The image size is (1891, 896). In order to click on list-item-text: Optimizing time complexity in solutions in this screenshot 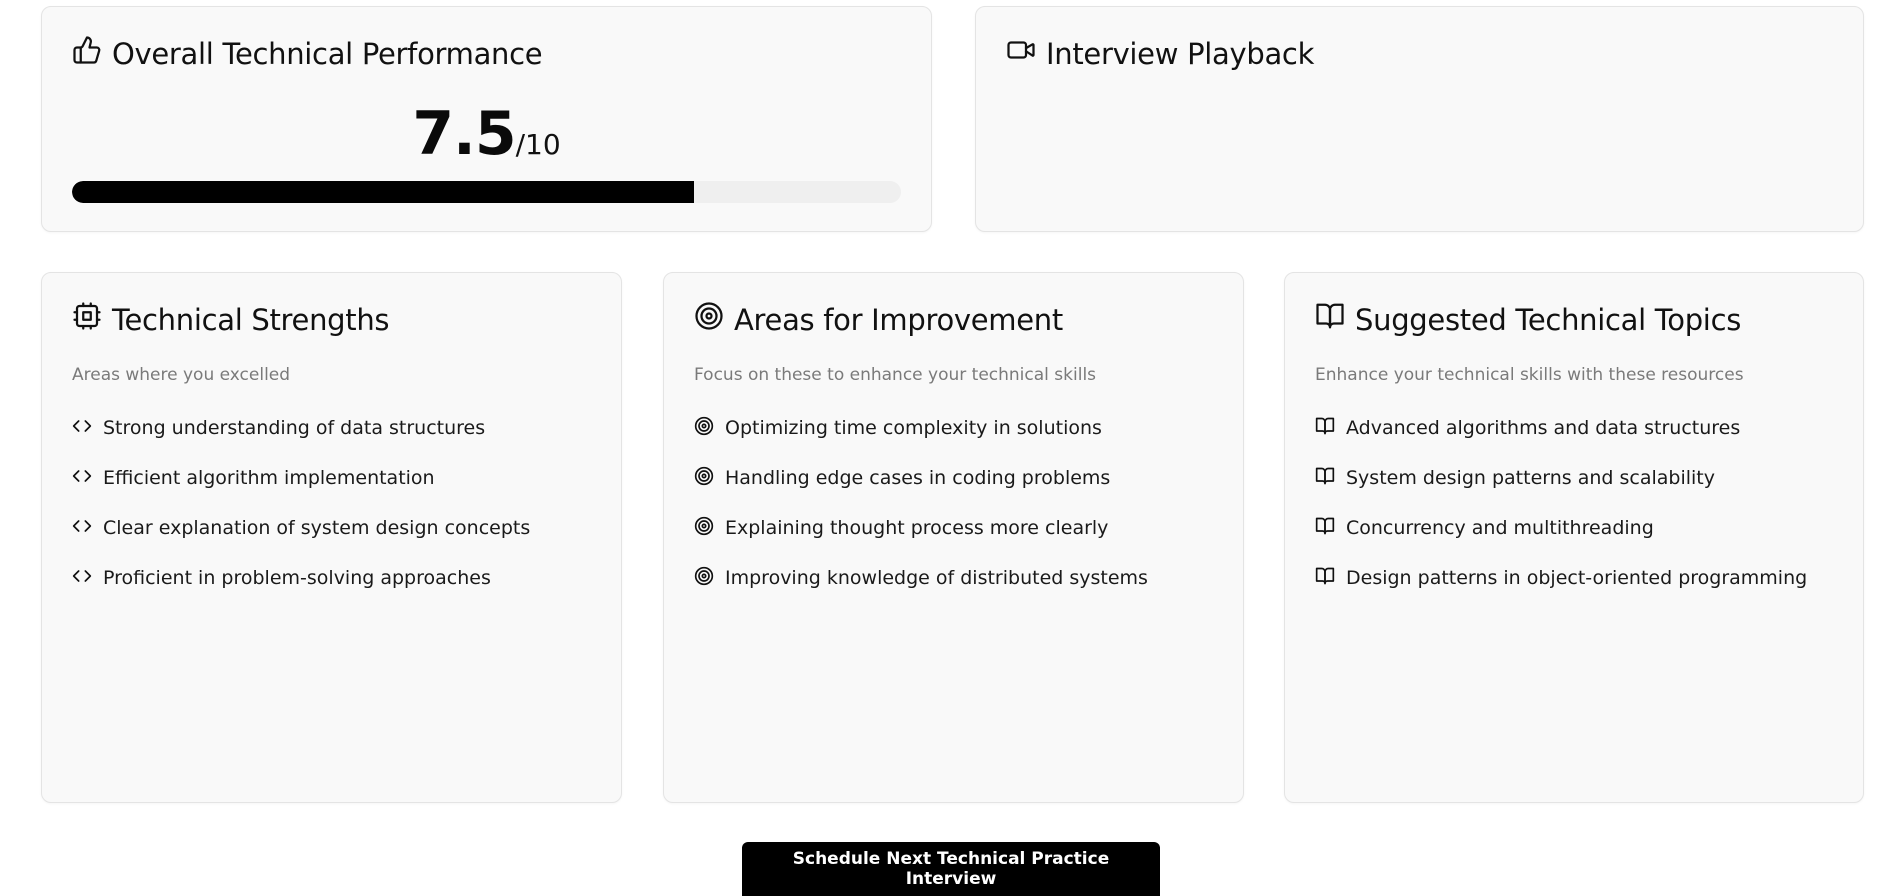, I will do `click(913, 428)`.